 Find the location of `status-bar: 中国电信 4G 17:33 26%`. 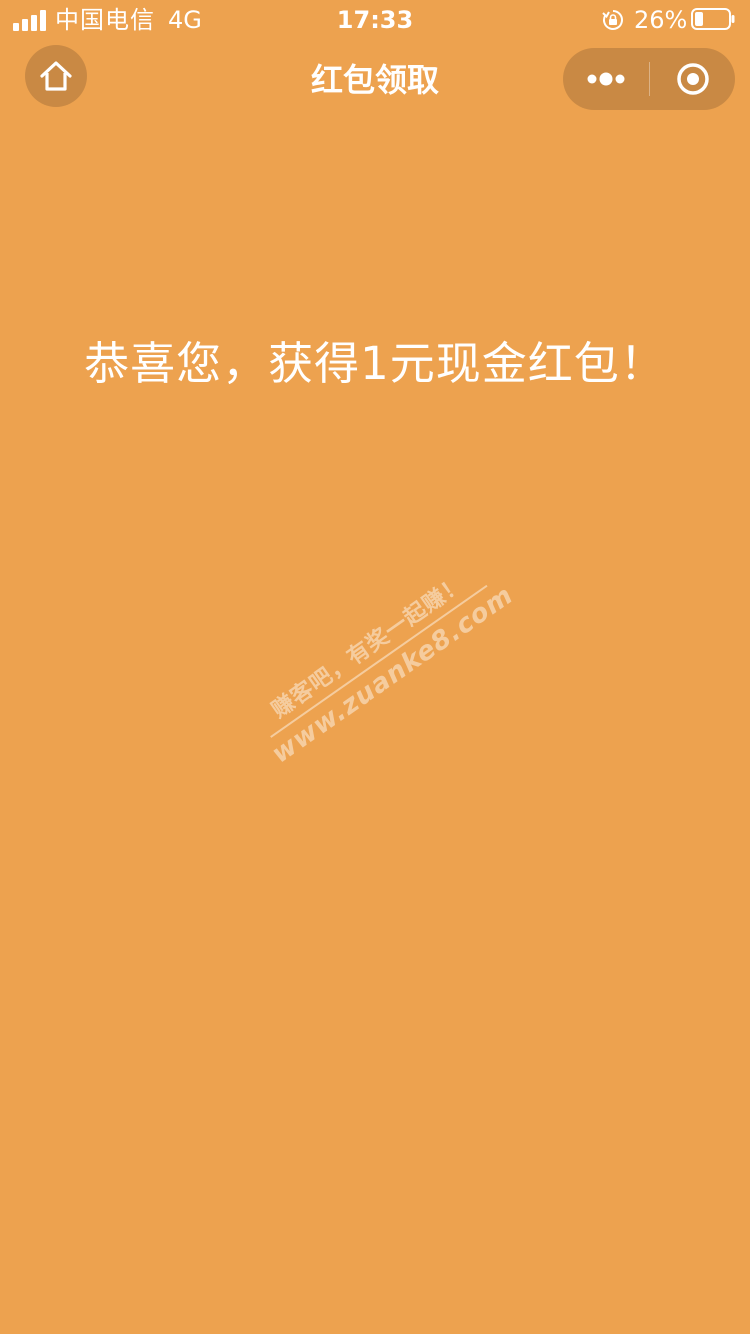

status-bar: 中国电信 4G 17:33 26% is located at coordinates (375, 20).